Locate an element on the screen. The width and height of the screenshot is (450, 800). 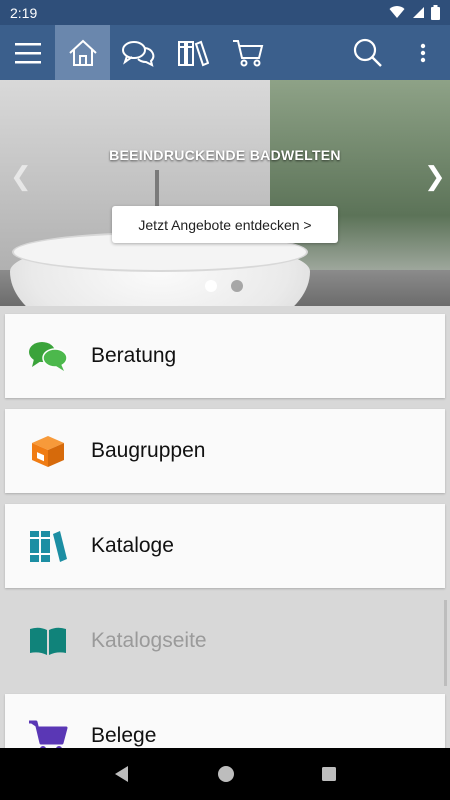
home-button is located at coordinates (82, 52).